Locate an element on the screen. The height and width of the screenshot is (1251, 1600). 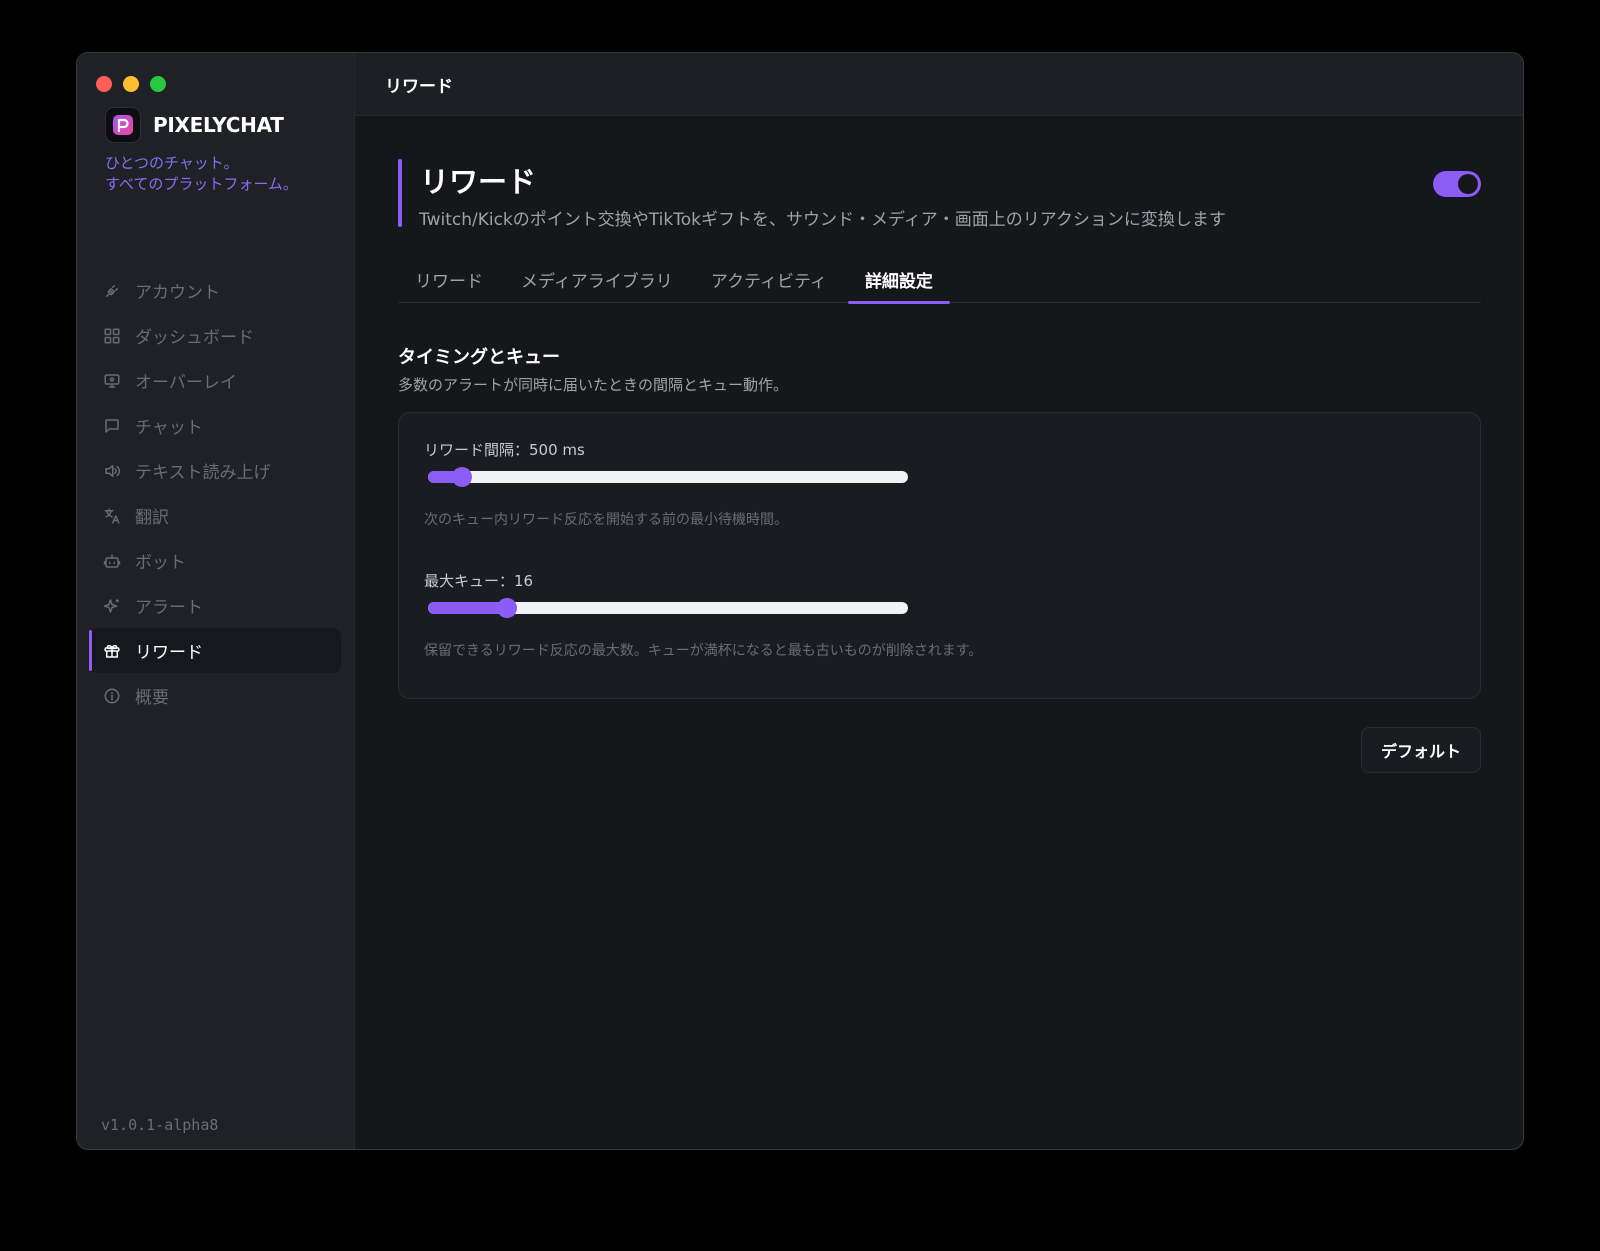
bot-icon is located at coordinates (112, 561).